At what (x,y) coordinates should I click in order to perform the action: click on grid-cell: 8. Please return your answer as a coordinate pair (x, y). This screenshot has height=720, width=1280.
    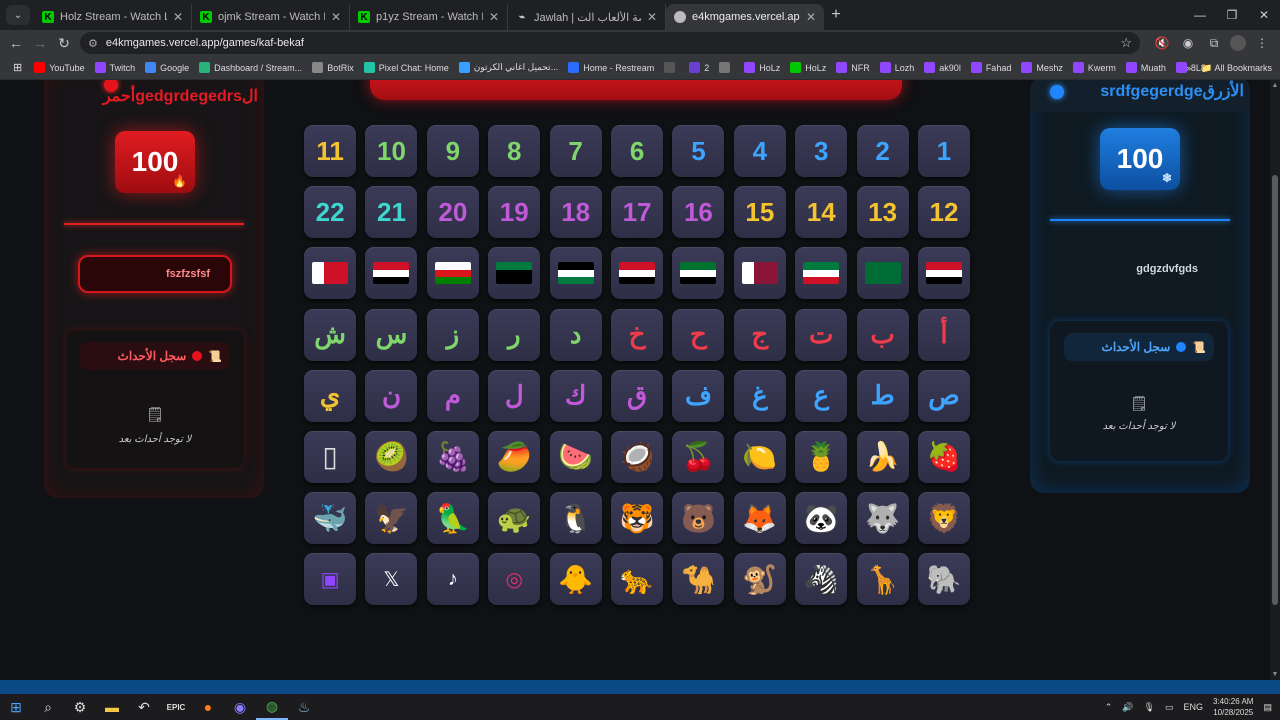
    Looking at the image, I should click on (514, 151).